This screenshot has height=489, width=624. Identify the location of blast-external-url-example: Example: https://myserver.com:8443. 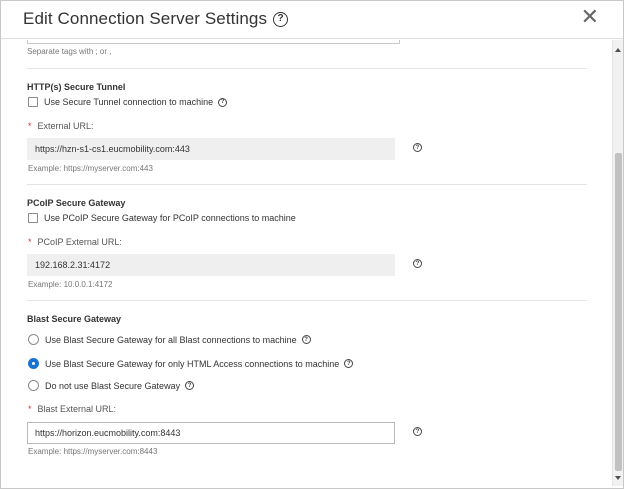
(93, 451).